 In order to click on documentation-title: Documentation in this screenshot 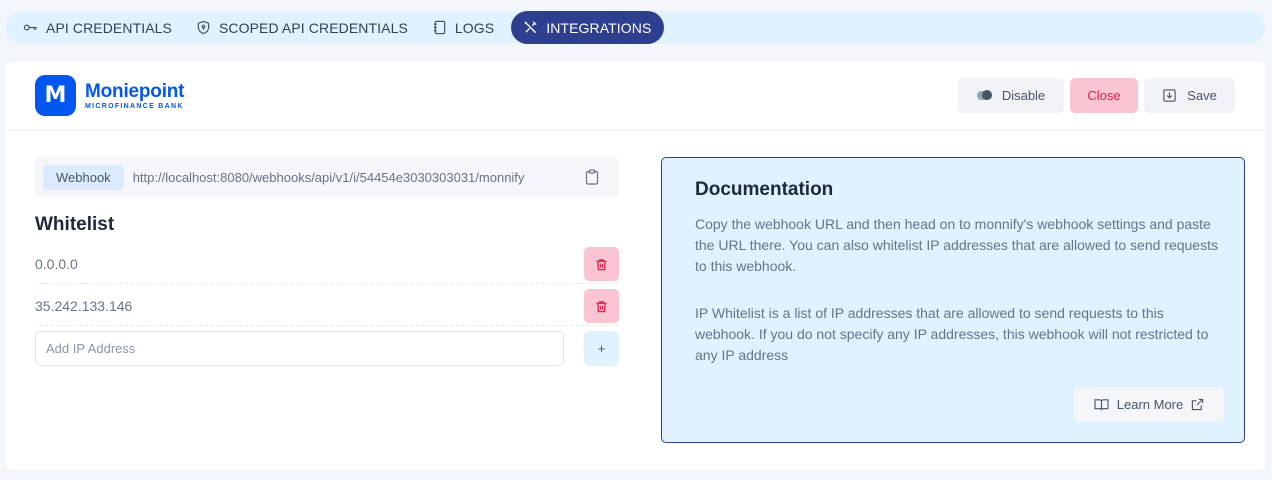, I will do `click(764, 189)`.